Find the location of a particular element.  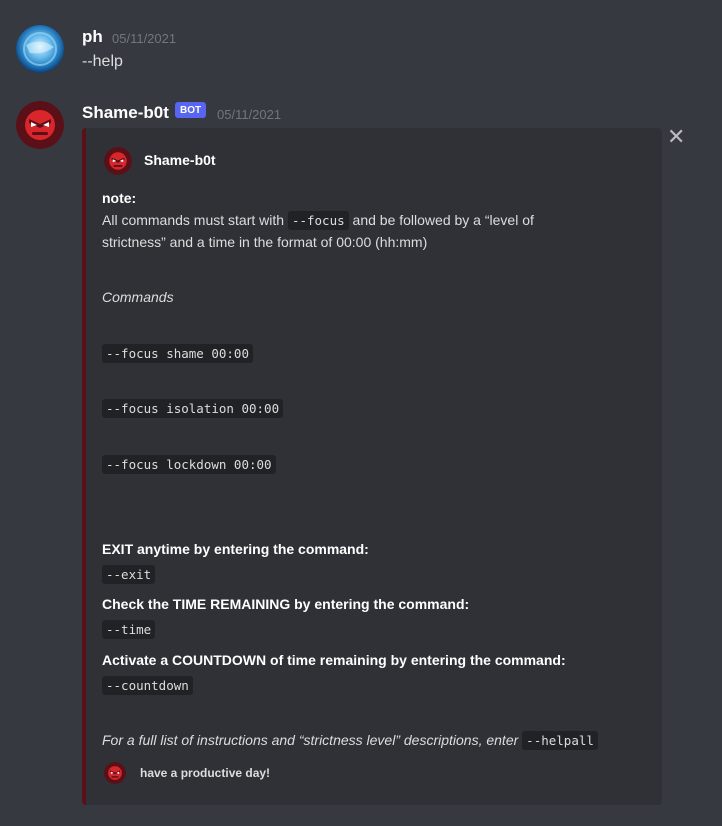

helpall-code: --helpall is located at coordinates (560, 740).